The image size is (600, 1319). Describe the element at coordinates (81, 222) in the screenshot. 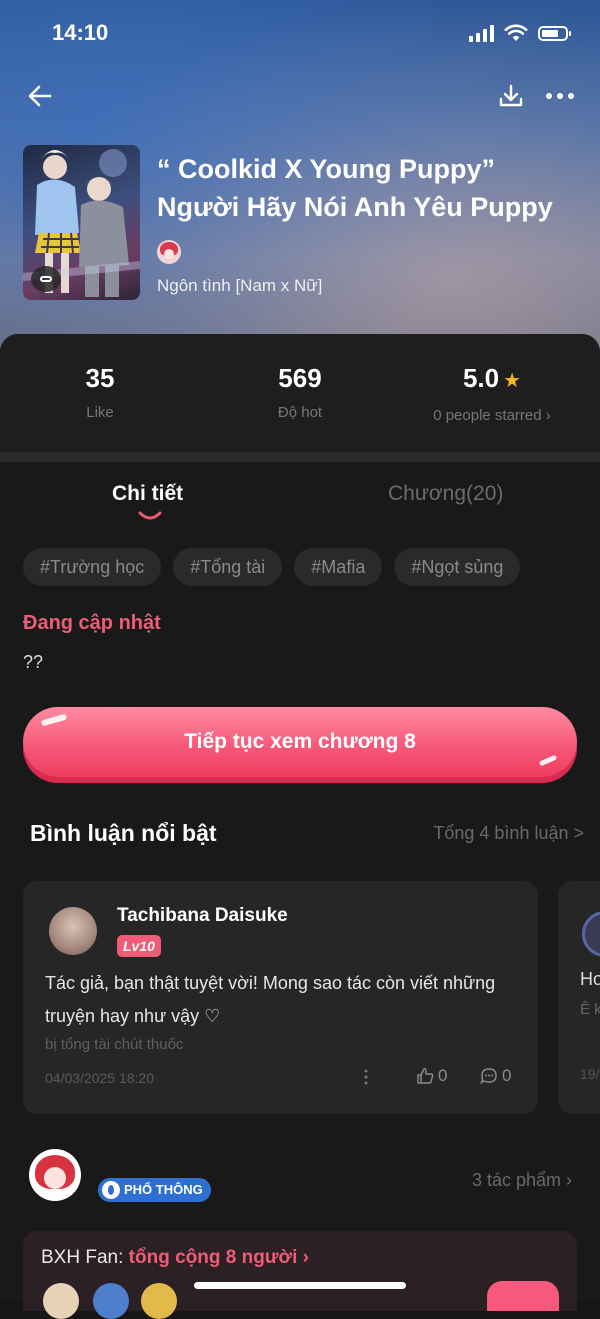

I see `book-cover-image` at that location.